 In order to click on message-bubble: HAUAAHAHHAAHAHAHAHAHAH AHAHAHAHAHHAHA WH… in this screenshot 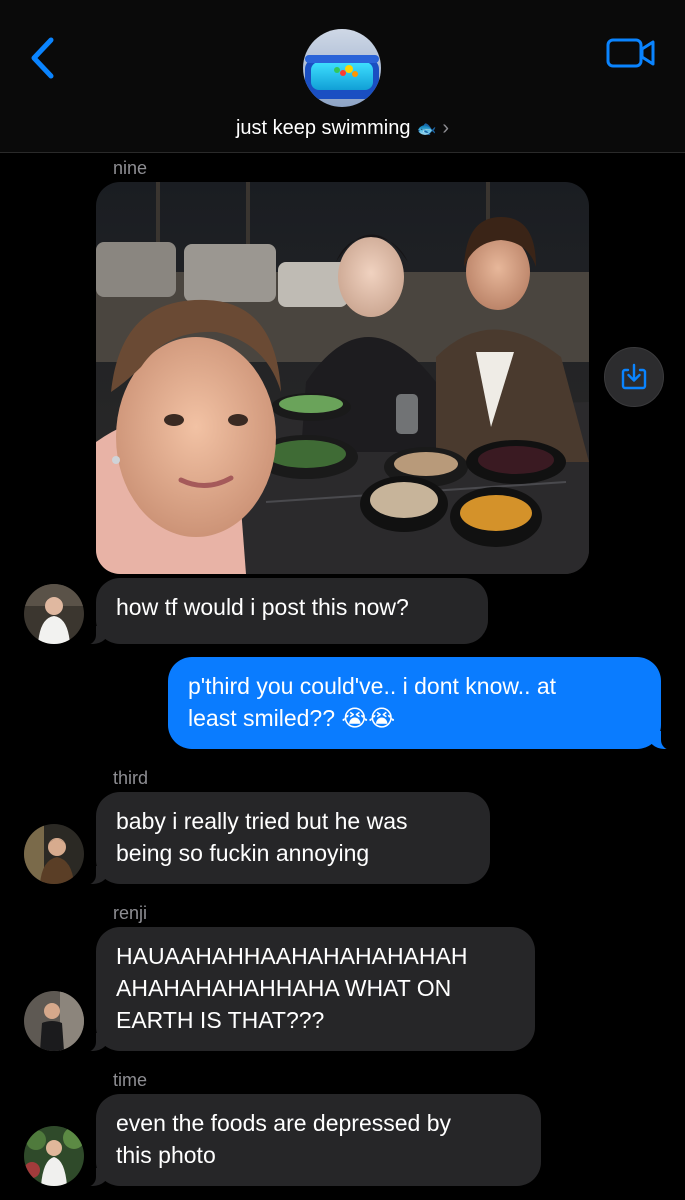, I will do `click(309, 989)`.